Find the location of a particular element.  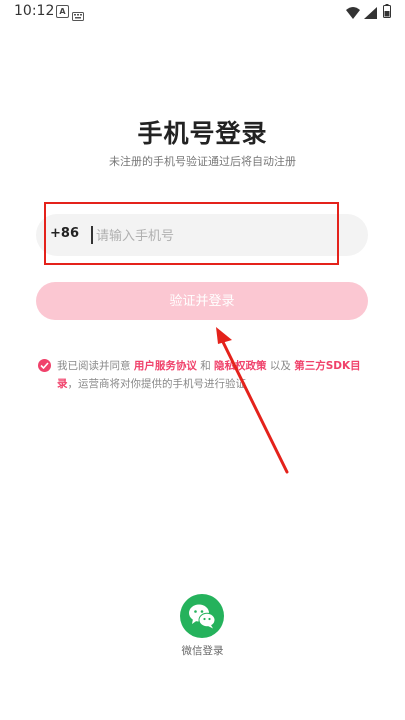

page-title: 手机号登录 is located at coordinates (202, 133).